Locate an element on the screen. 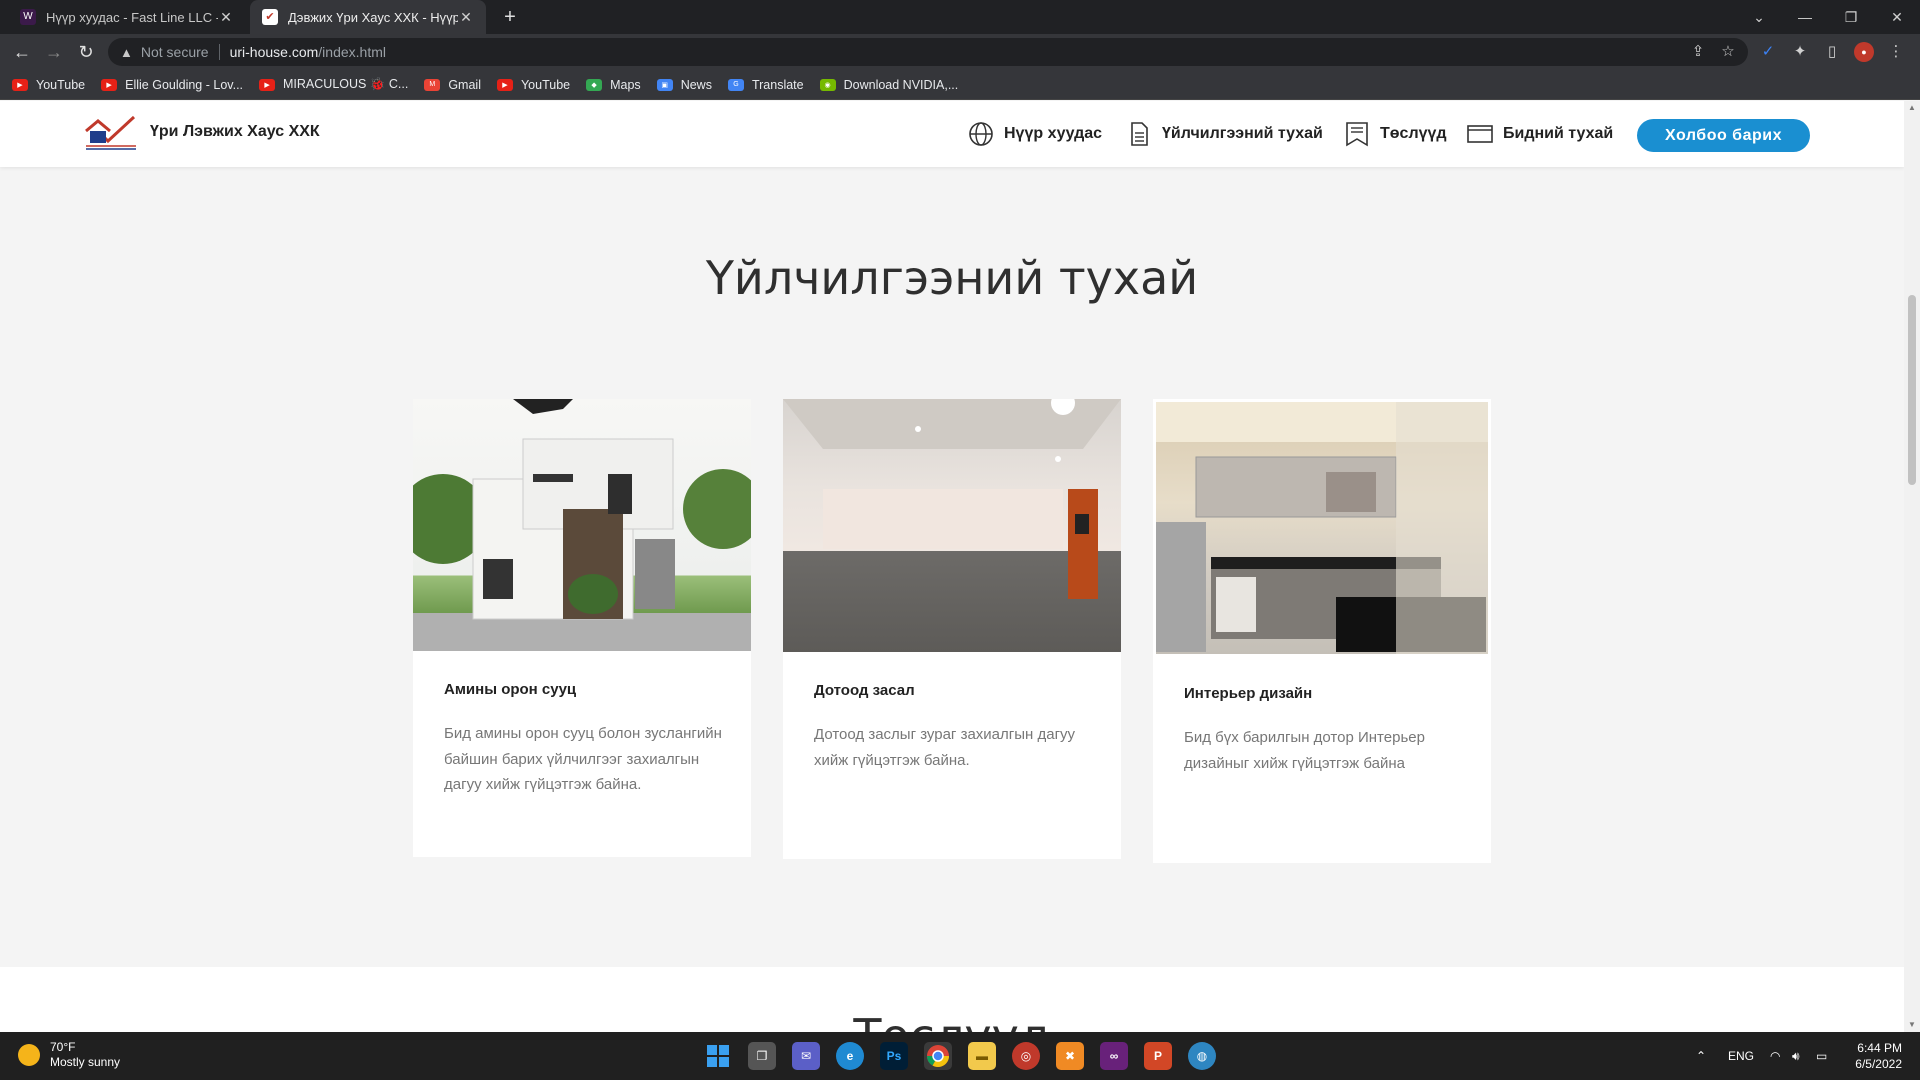  globe-icon is located at coordinates (981, 134).